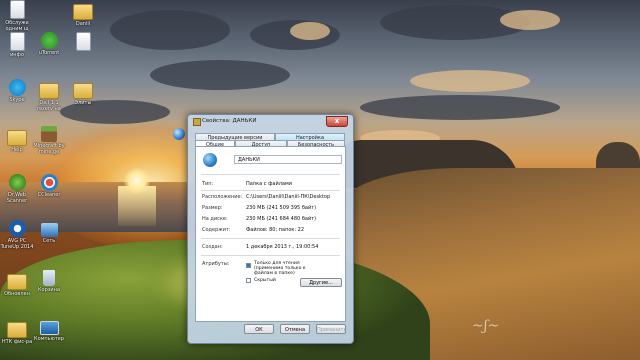 The height and width of the screenshot is (360, 640). I want to click on location-value: C:\Users\Daniil\Daniil-ПК\Desktop, so click(288, 197).